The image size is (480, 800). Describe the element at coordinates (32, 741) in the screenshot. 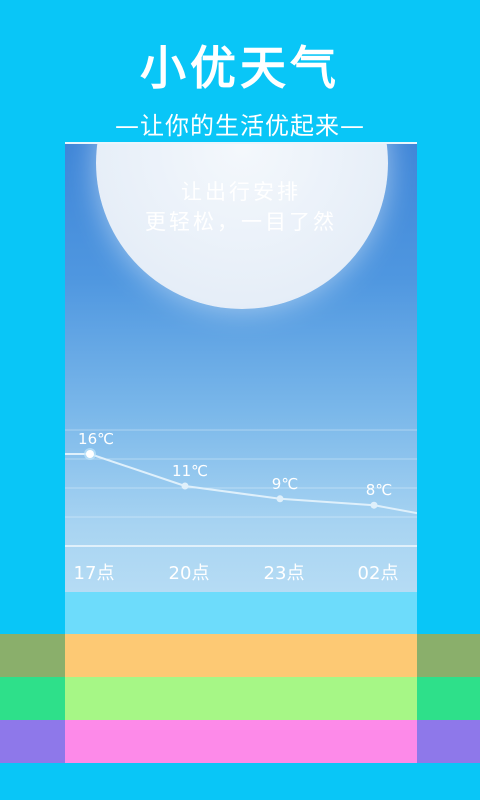

I see `side-band-purple-left` at that location.